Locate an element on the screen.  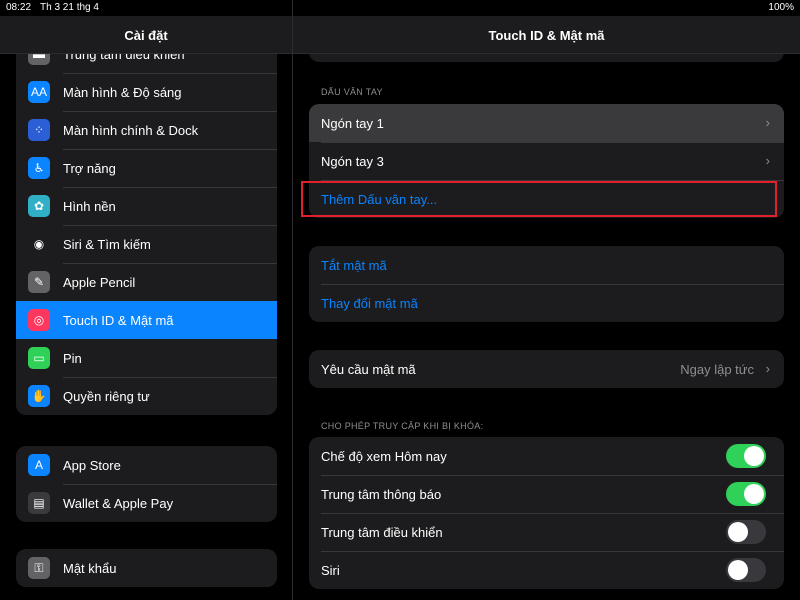
sidebar-item-label: Trợ năng is located at coordinates (89, 168).